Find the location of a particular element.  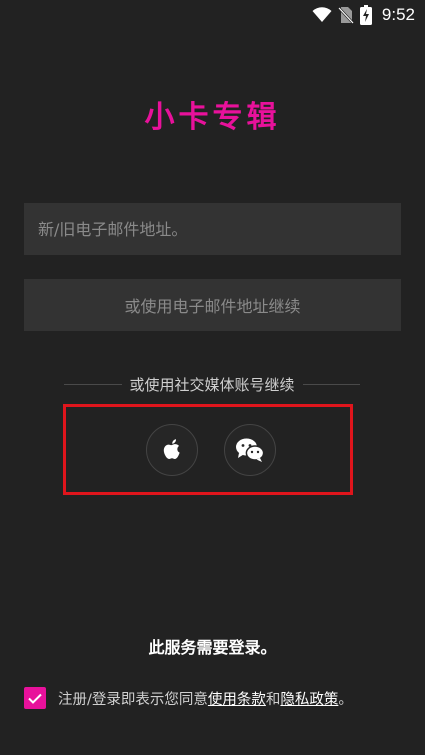

divider-line-left is located at coordinates (93, 384).